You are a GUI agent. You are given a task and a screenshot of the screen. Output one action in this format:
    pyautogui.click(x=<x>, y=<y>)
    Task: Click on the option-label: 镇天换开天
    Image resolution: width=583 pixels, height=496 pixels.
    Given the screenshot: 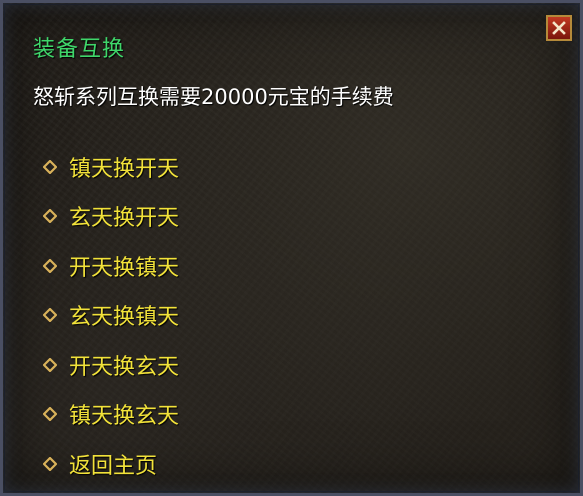 What is the action you would take?
    pyautogui.click(x=124, y=169)
    